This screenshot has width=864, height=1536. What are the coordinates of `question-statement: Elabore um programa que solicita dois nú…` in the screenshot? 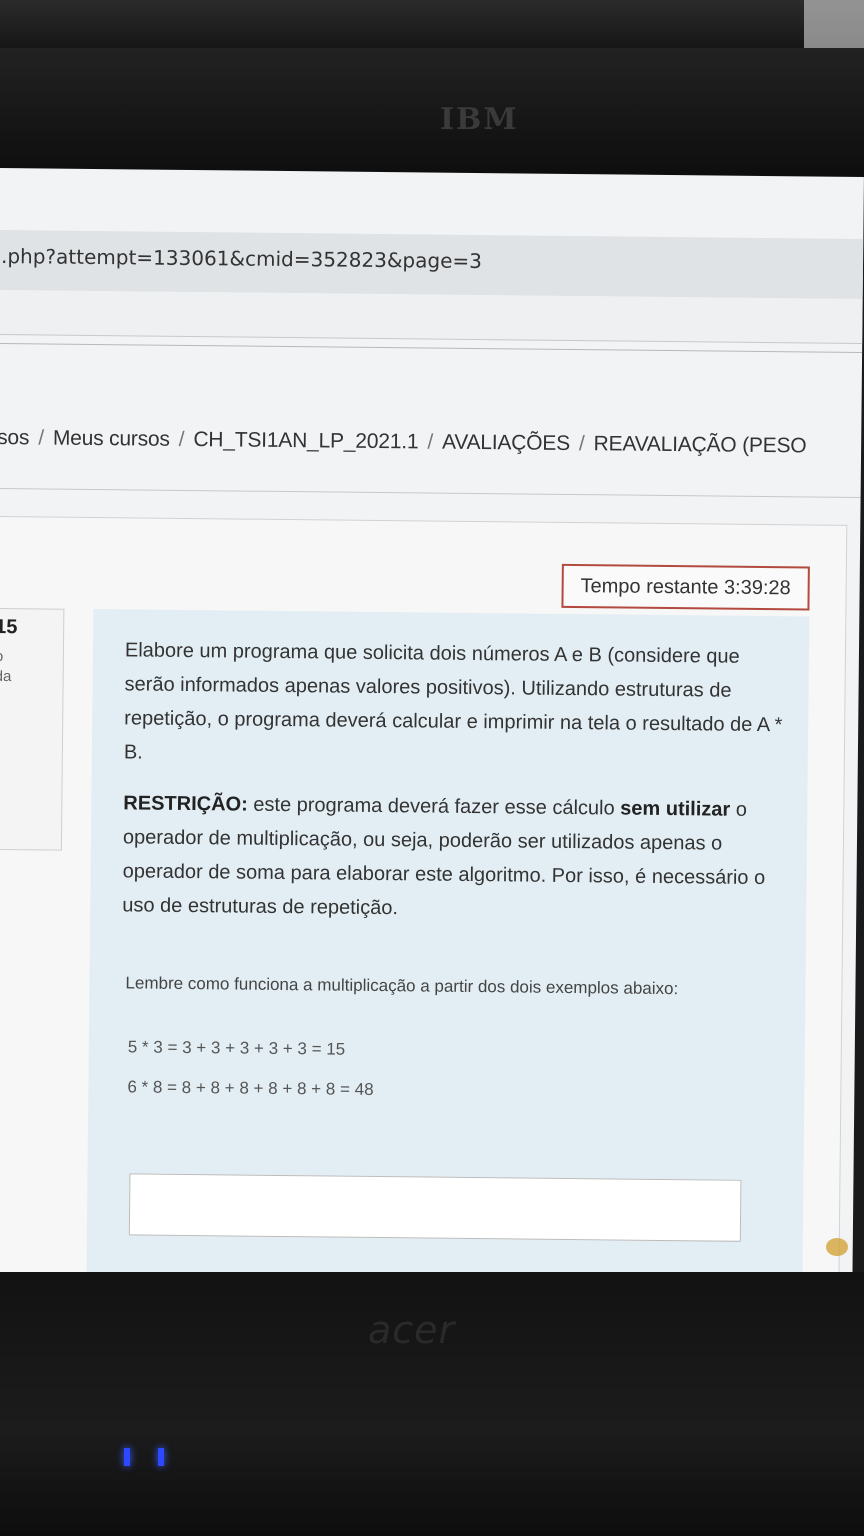 It's located at (453, 701).